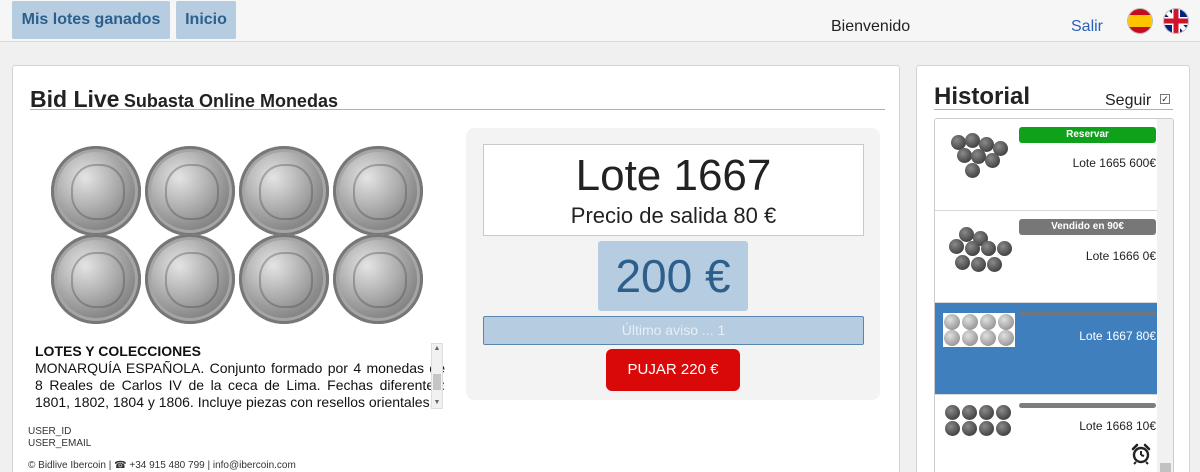  I want to click on history-scrollbar, so click(1165, 295).